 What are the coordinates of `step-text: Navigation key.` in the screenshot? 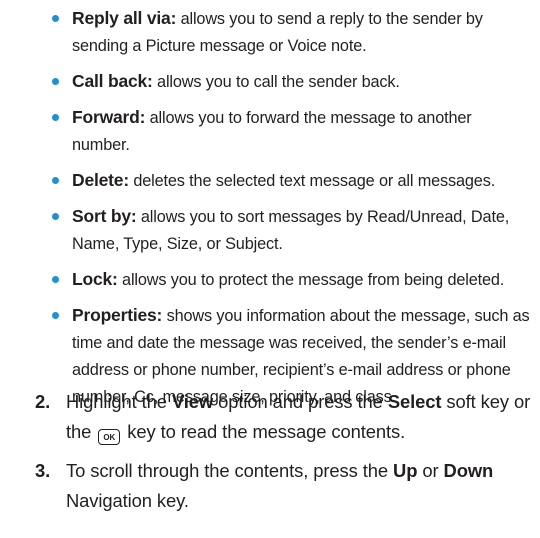 It's located at (127, 500).